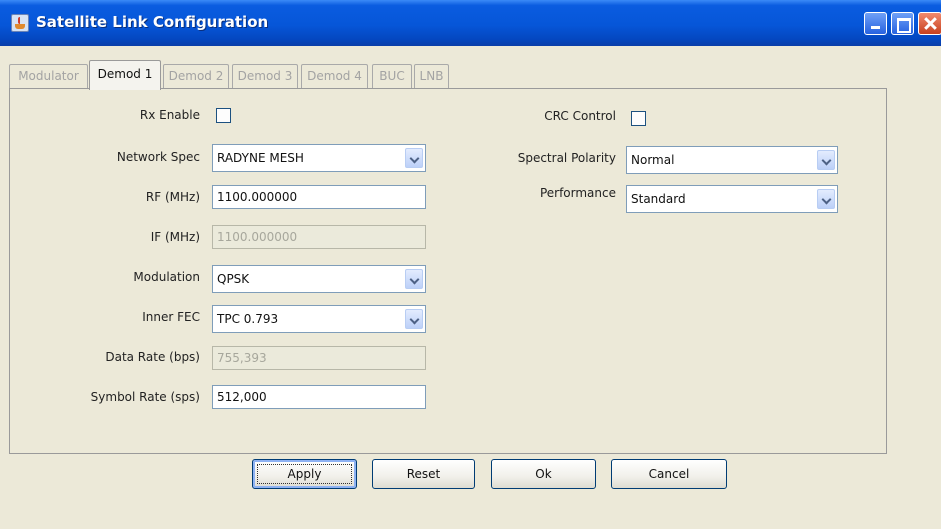 This screenshot has height=529, width=941. I want to click on reset-button: Reset, so click(423, 474).